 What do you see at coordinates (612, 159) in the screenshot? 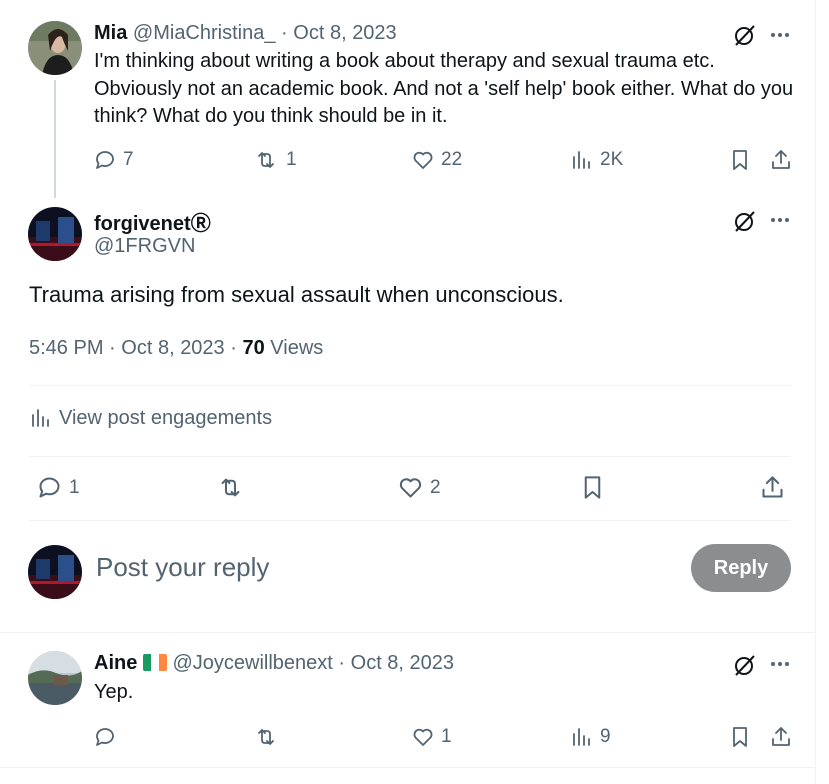
I see `views-count: 2K` at bounding box center [612, 159].